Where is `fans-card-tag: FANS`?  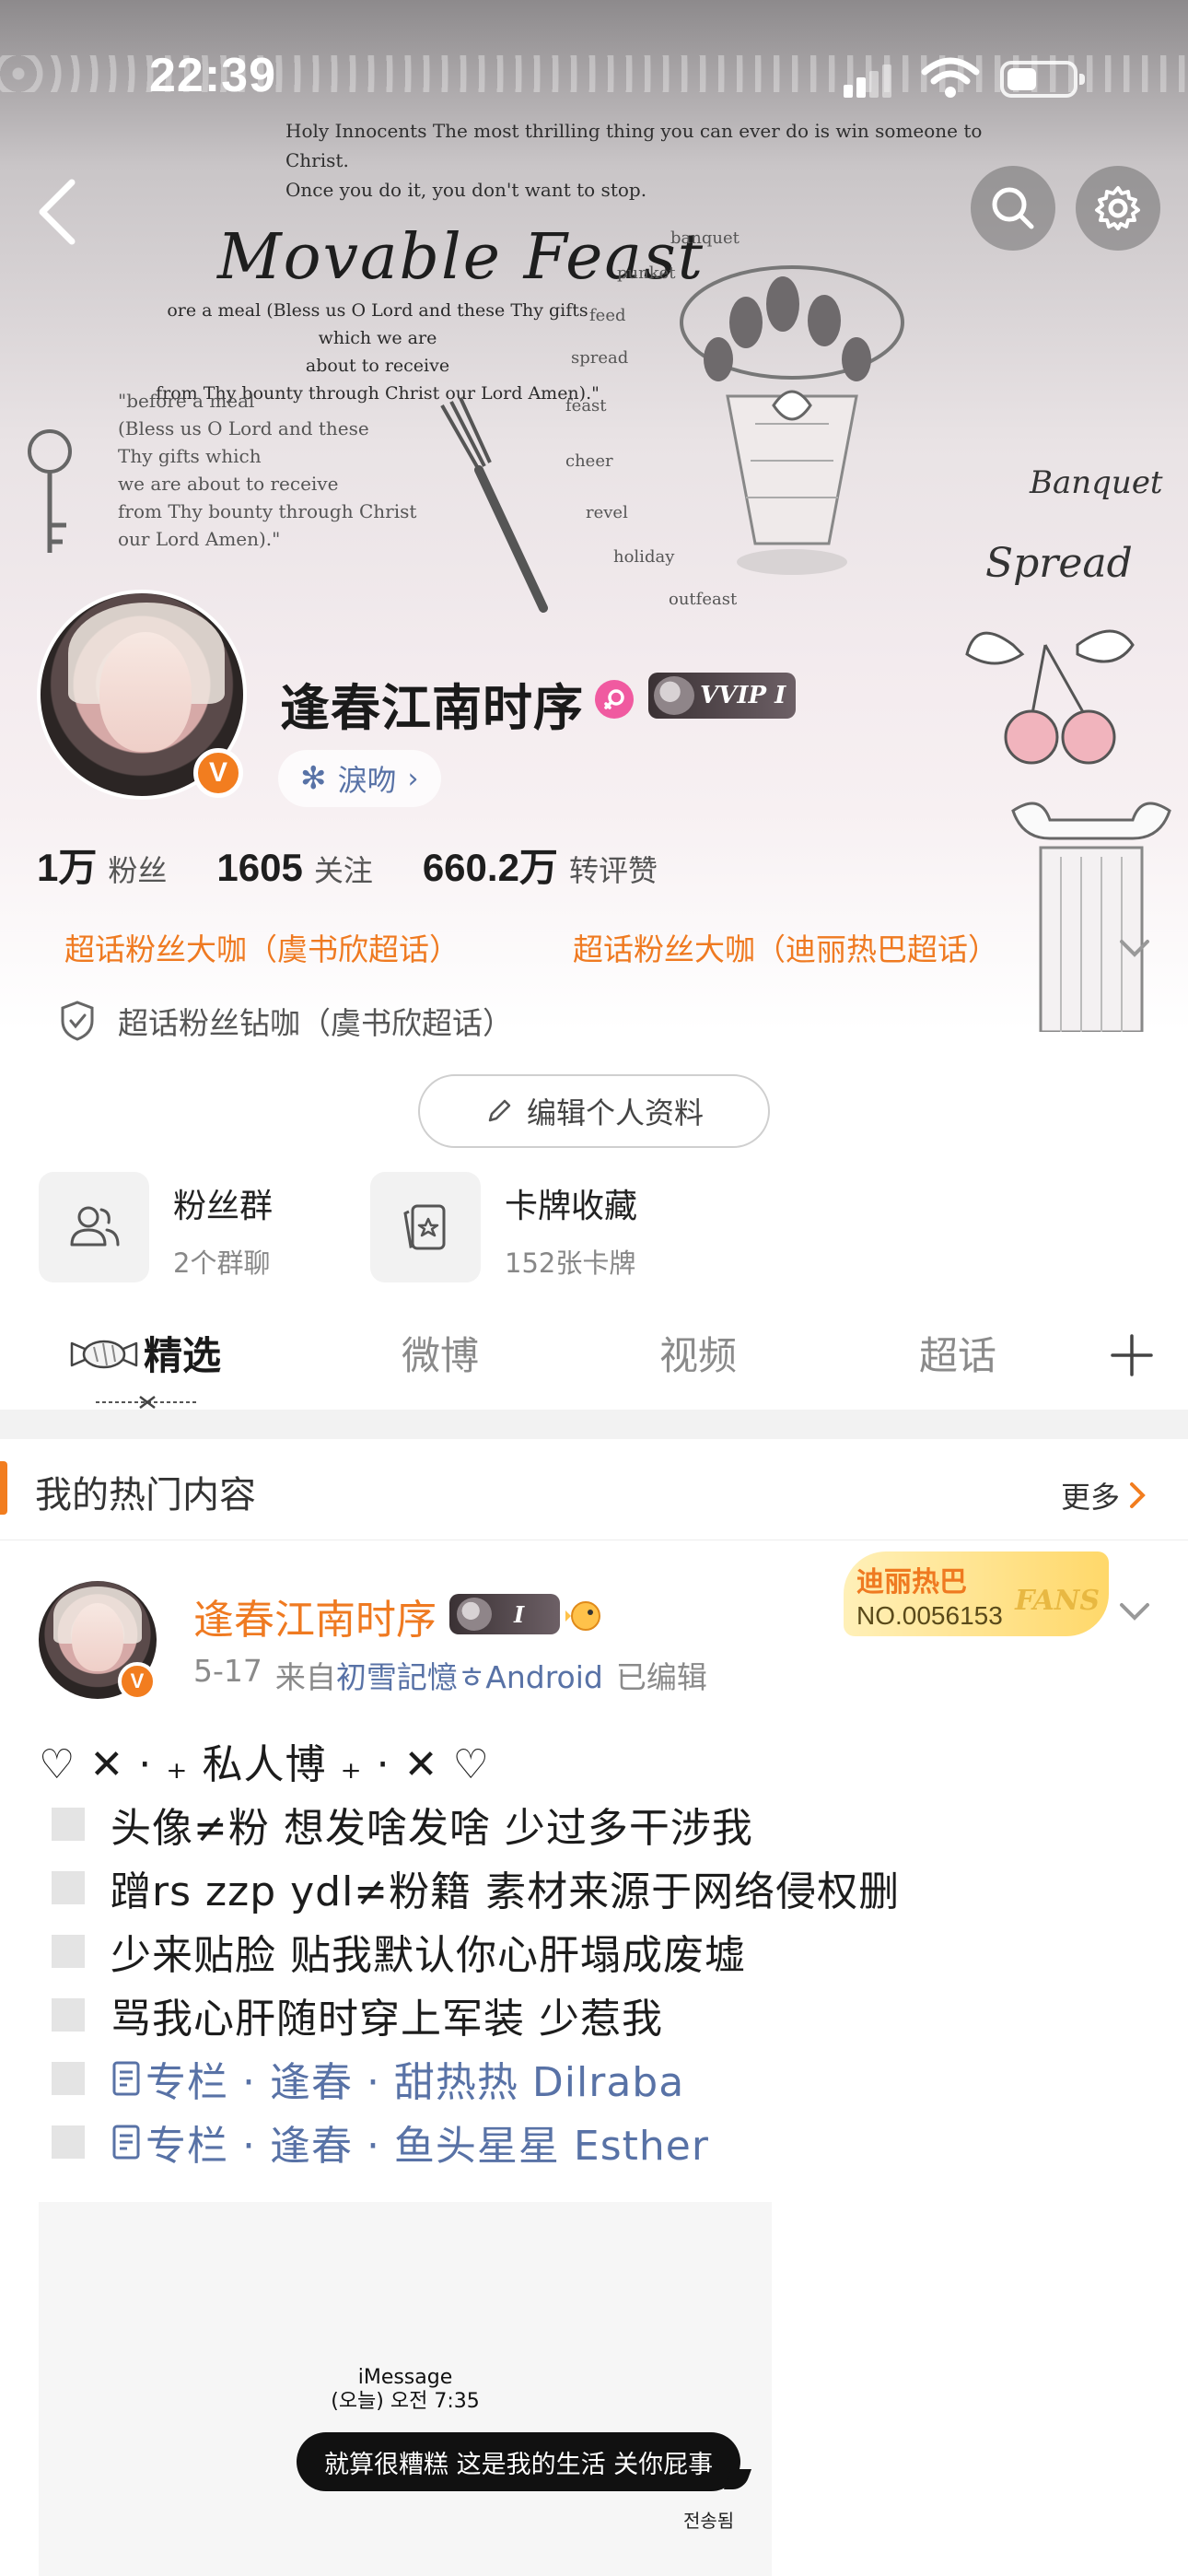
fans-card-tag: FANS is located at coordinates (1057, 1601).